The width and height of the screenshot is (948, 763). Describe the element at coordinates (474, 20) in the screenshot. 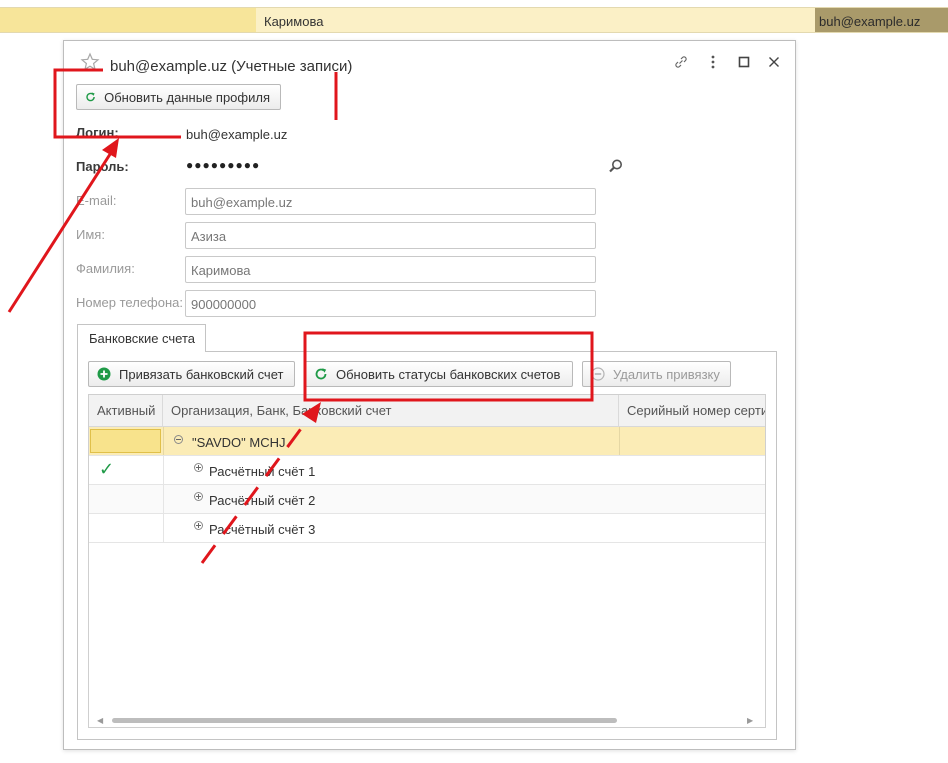

I see `background-list-row: Каримова buh@example.uz` at that location.